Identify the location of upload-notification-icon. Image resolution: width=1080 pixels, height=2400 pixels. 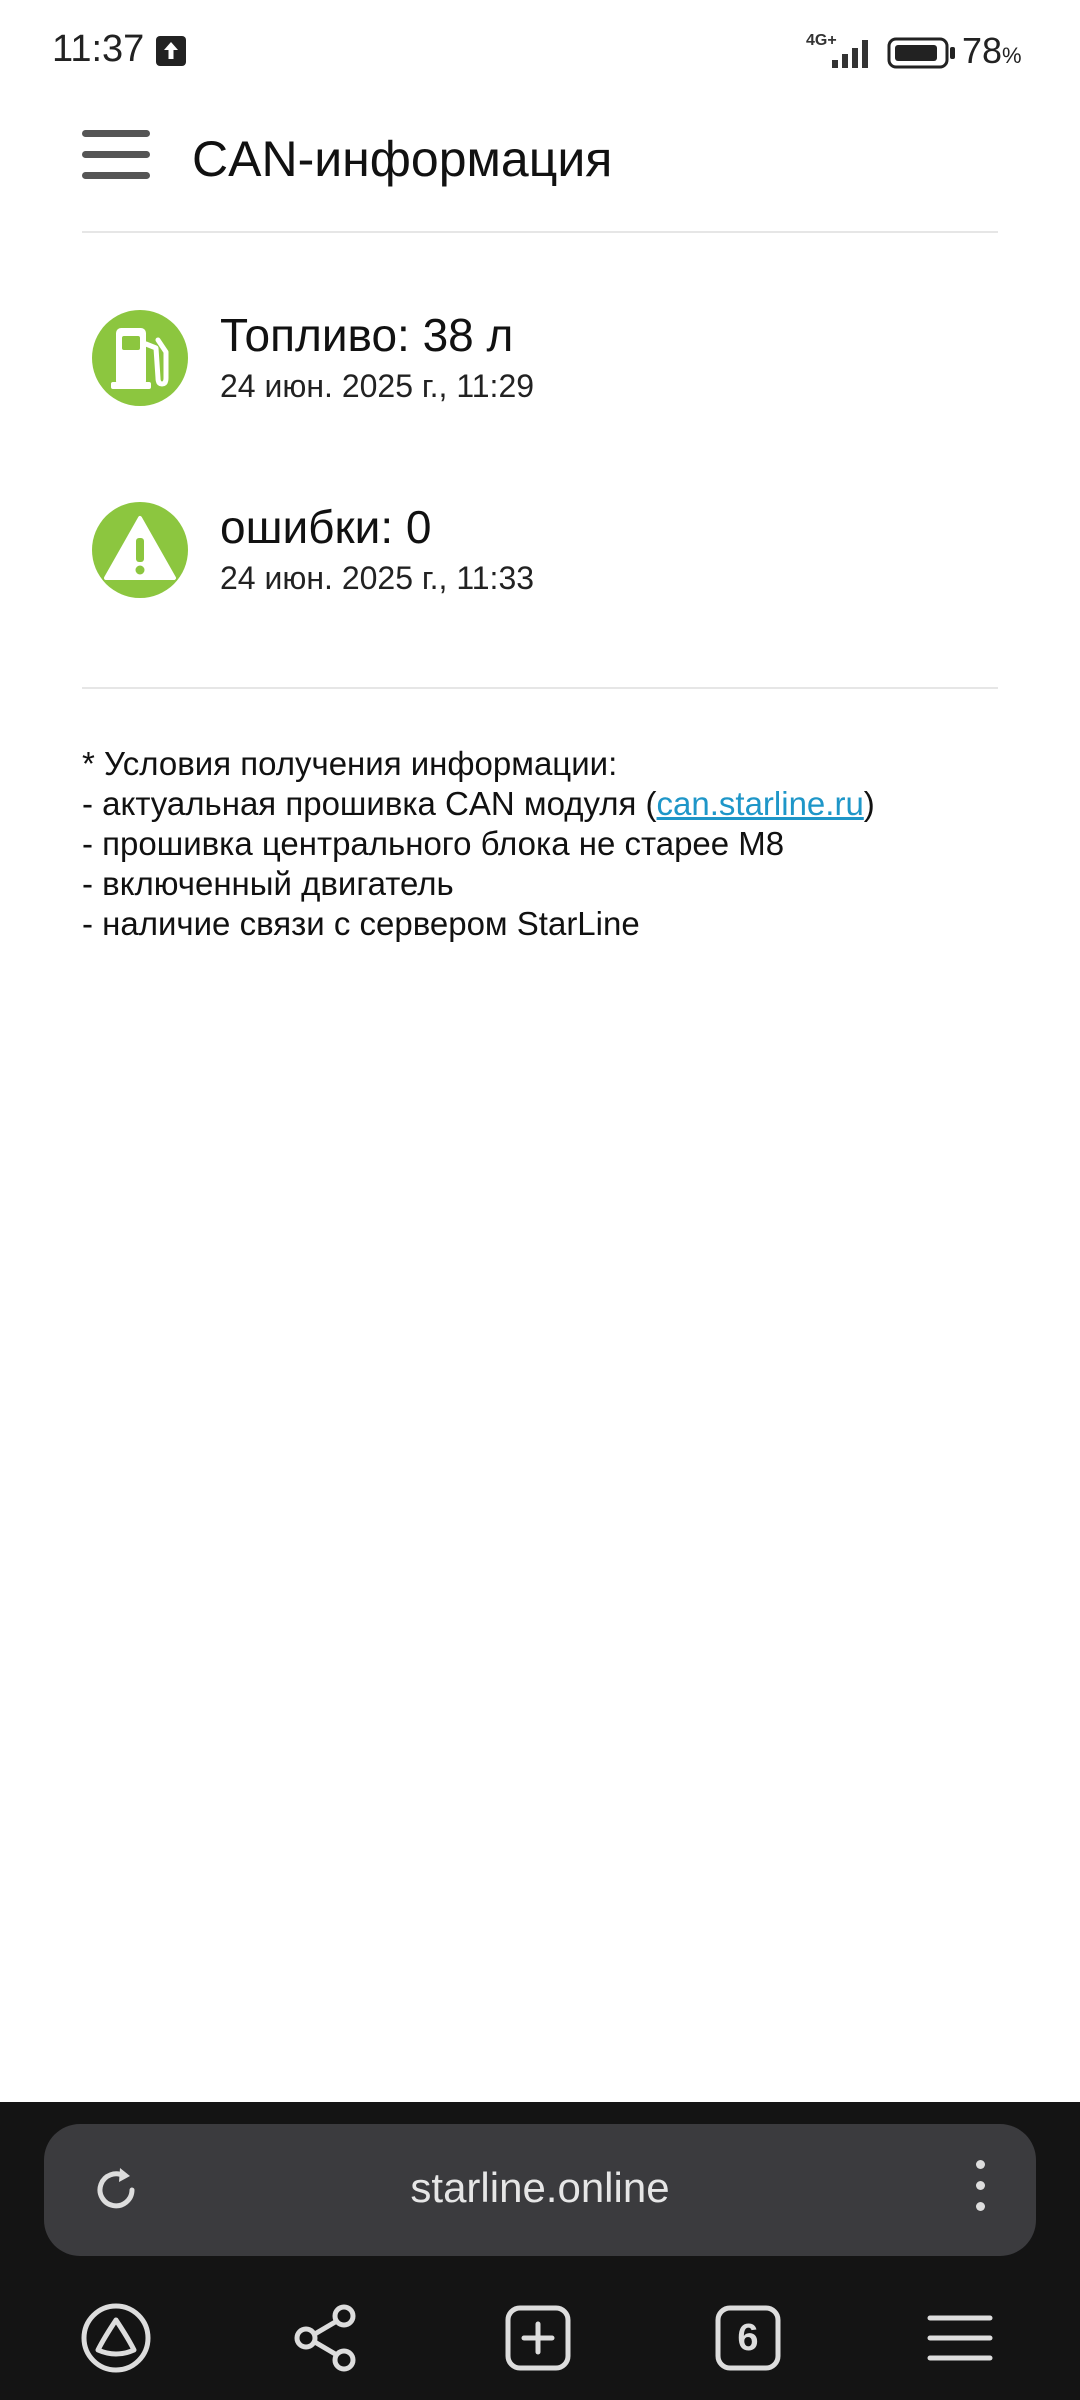
(171, 51).